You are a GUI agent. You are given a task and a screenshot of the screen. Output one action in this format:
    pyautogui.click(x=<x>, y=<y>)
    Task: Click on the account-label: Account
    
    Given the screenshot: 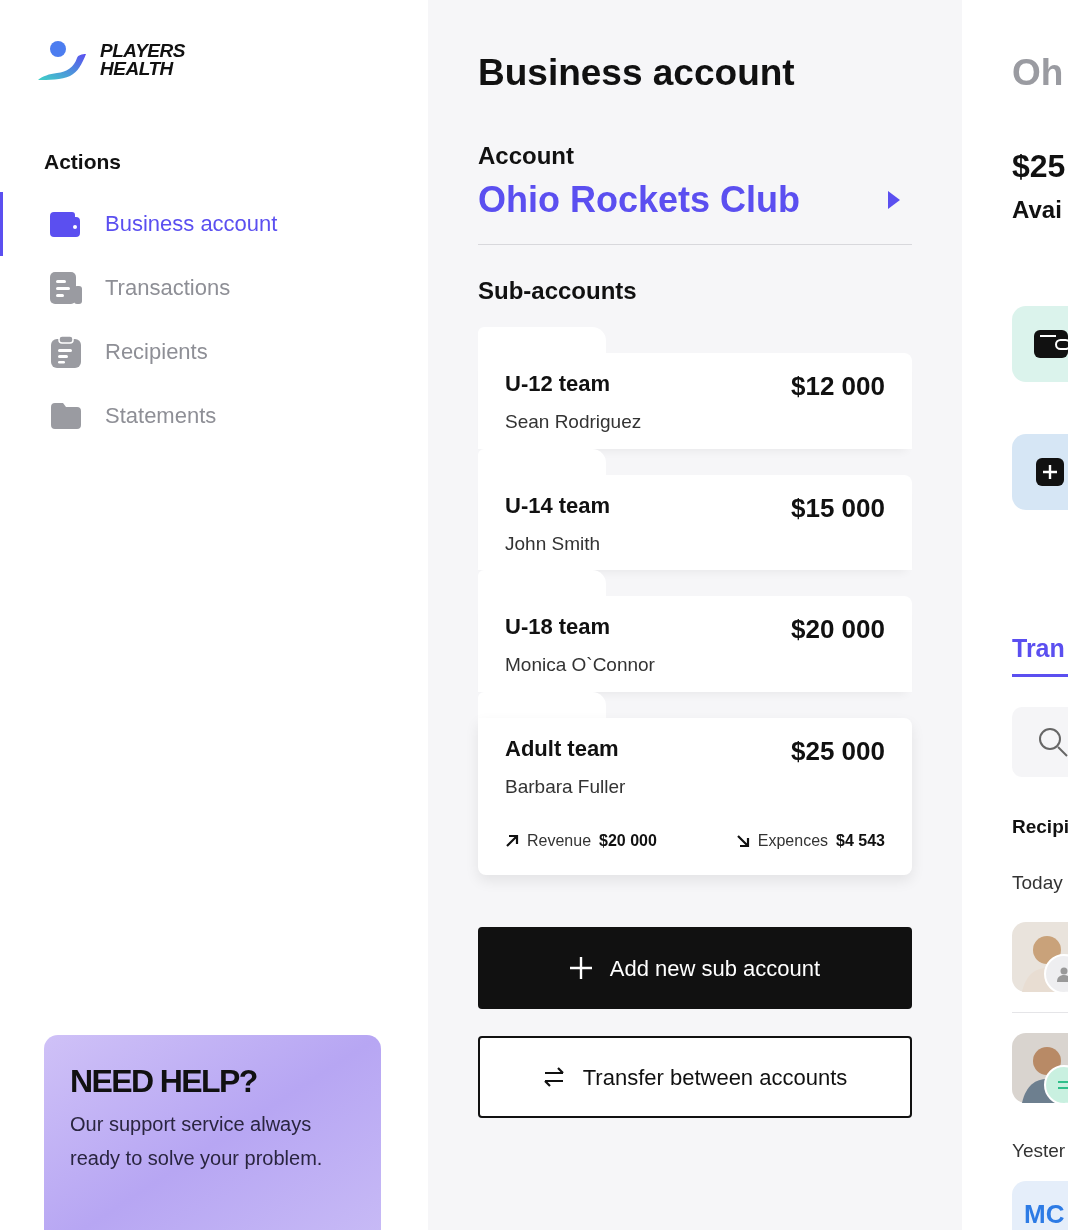 What is the action you would take?
    pyautogui.click(x=526, y=156)
    